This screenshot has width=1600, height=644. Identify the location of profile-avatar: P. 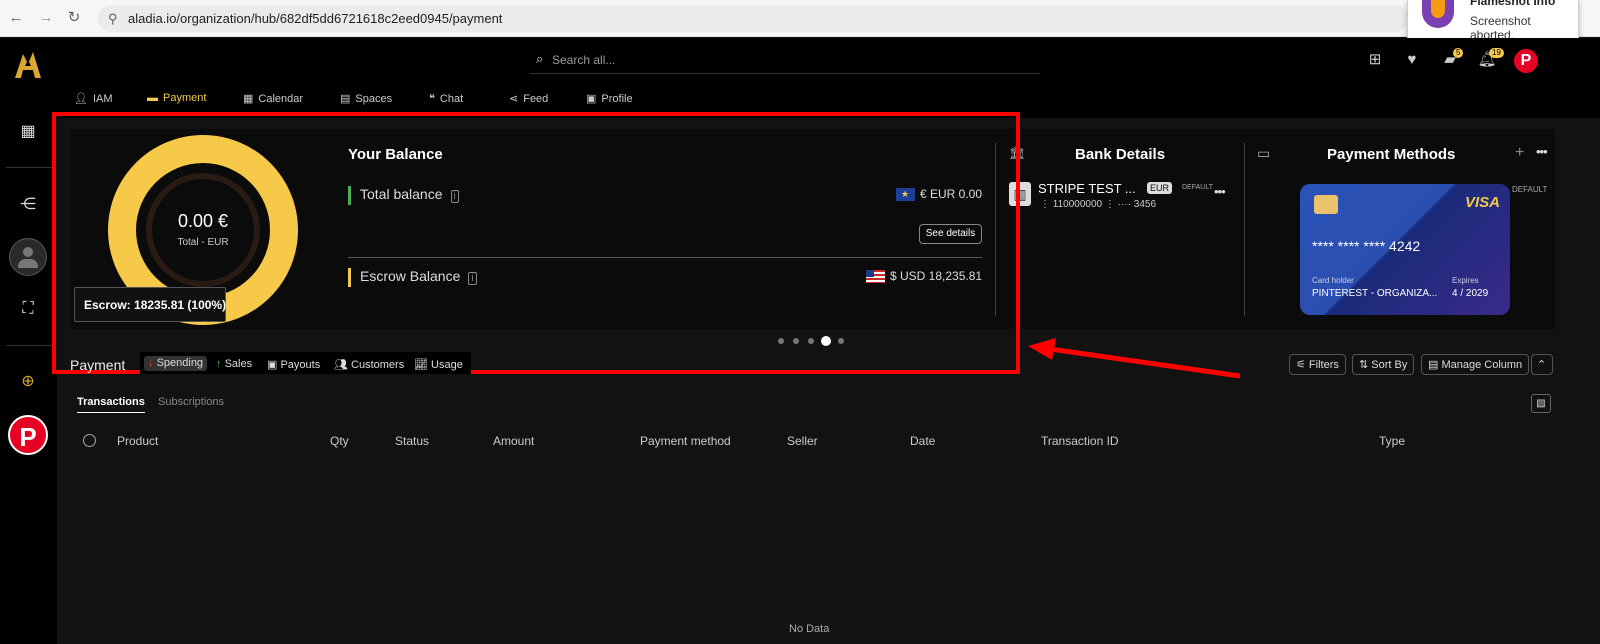
(1526, 61).